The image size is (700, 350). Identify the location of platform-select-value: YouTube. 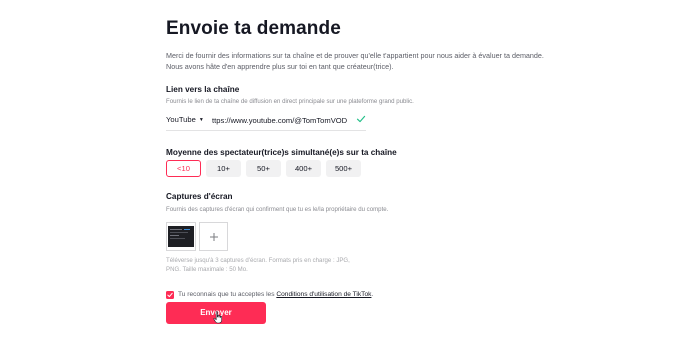
(181, 119).